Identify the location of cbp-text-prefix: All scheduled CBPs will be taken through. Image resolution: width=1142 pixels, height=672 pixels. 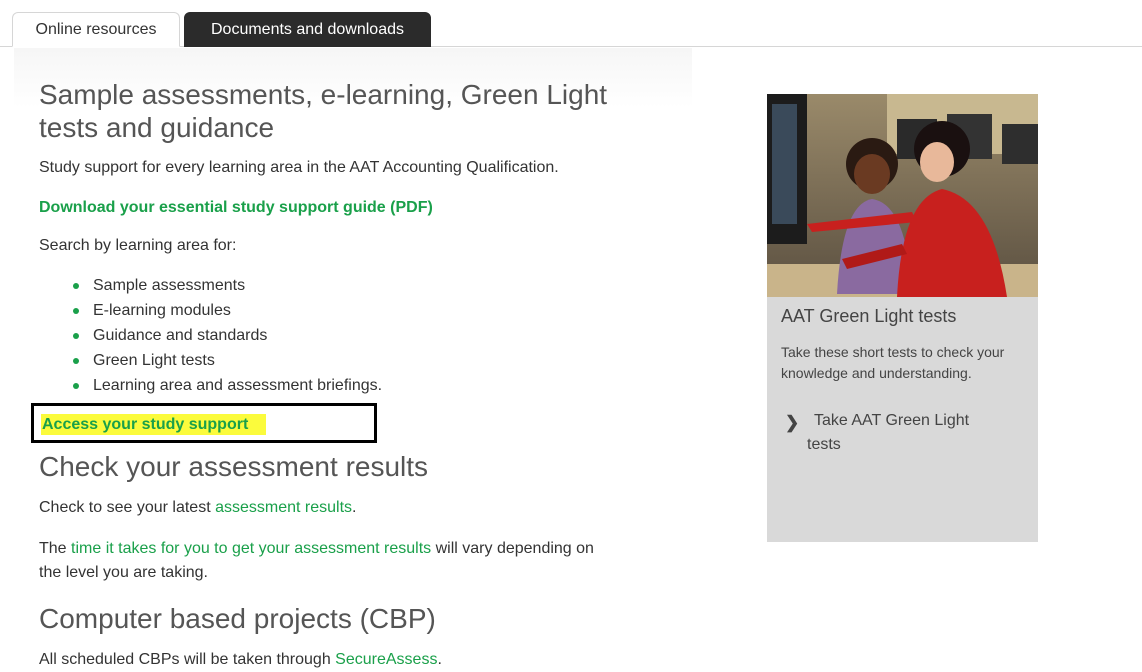
(187, 659).